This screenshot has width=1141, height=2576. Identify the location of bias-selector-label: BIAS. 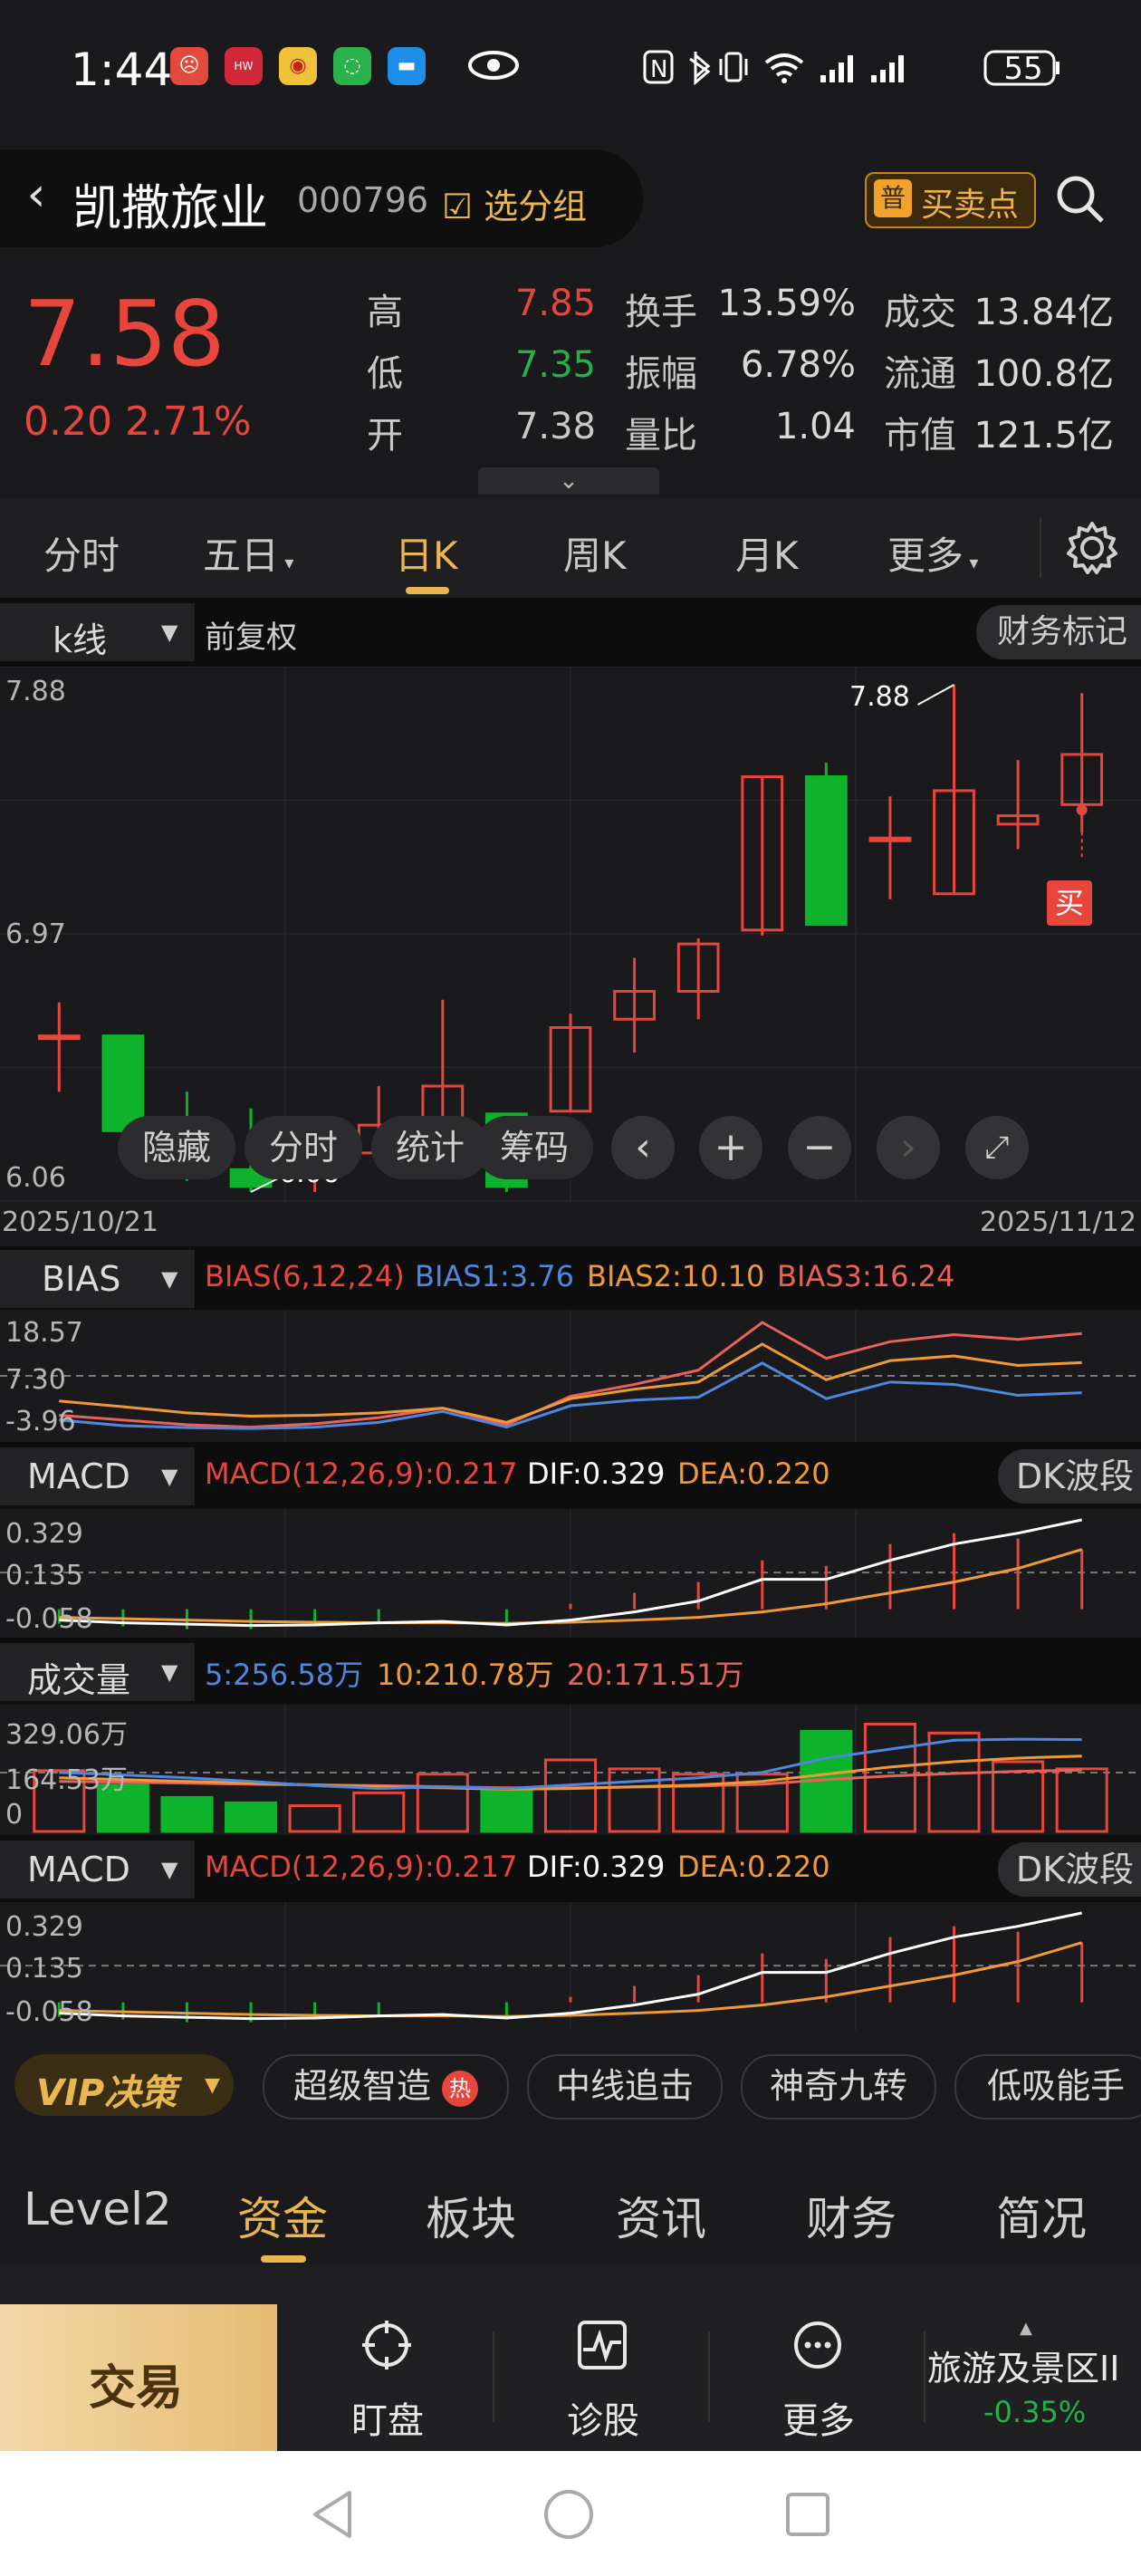
(81, 1279).